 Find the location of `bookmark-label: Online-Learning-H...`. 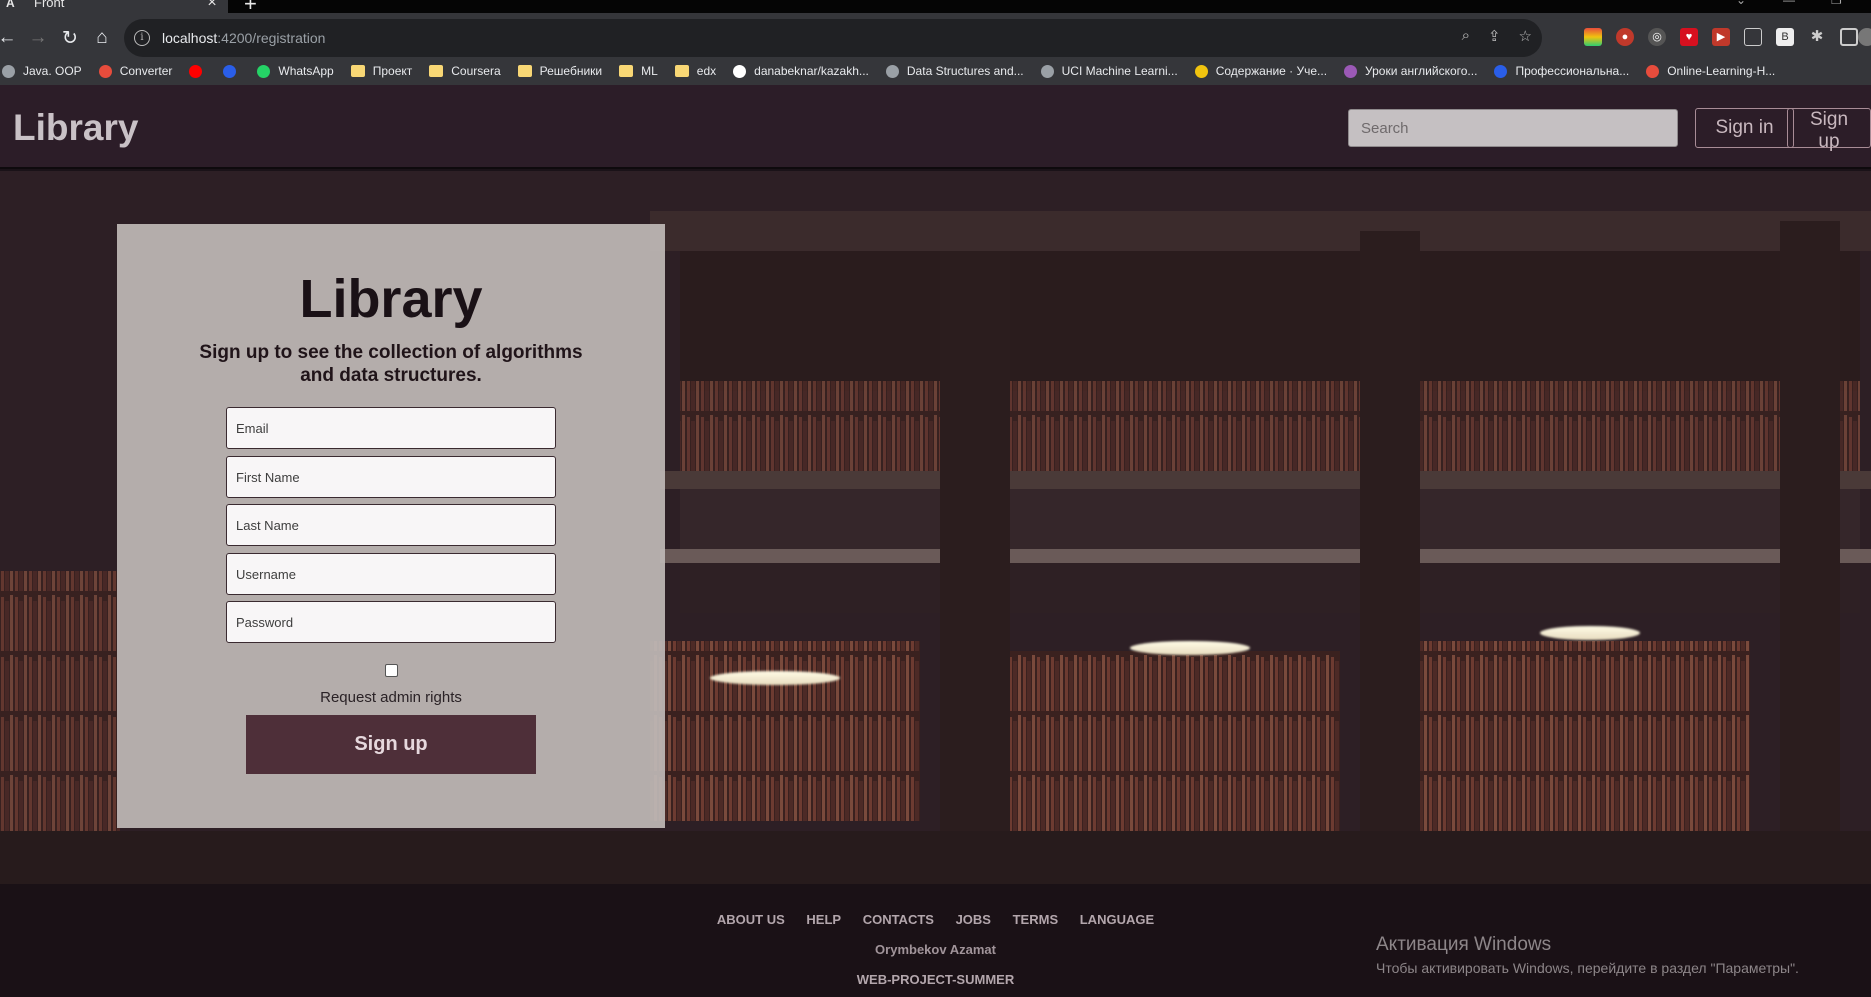

bookmark-label: Online-Learning-H... is located at coordinates (1721, 71).